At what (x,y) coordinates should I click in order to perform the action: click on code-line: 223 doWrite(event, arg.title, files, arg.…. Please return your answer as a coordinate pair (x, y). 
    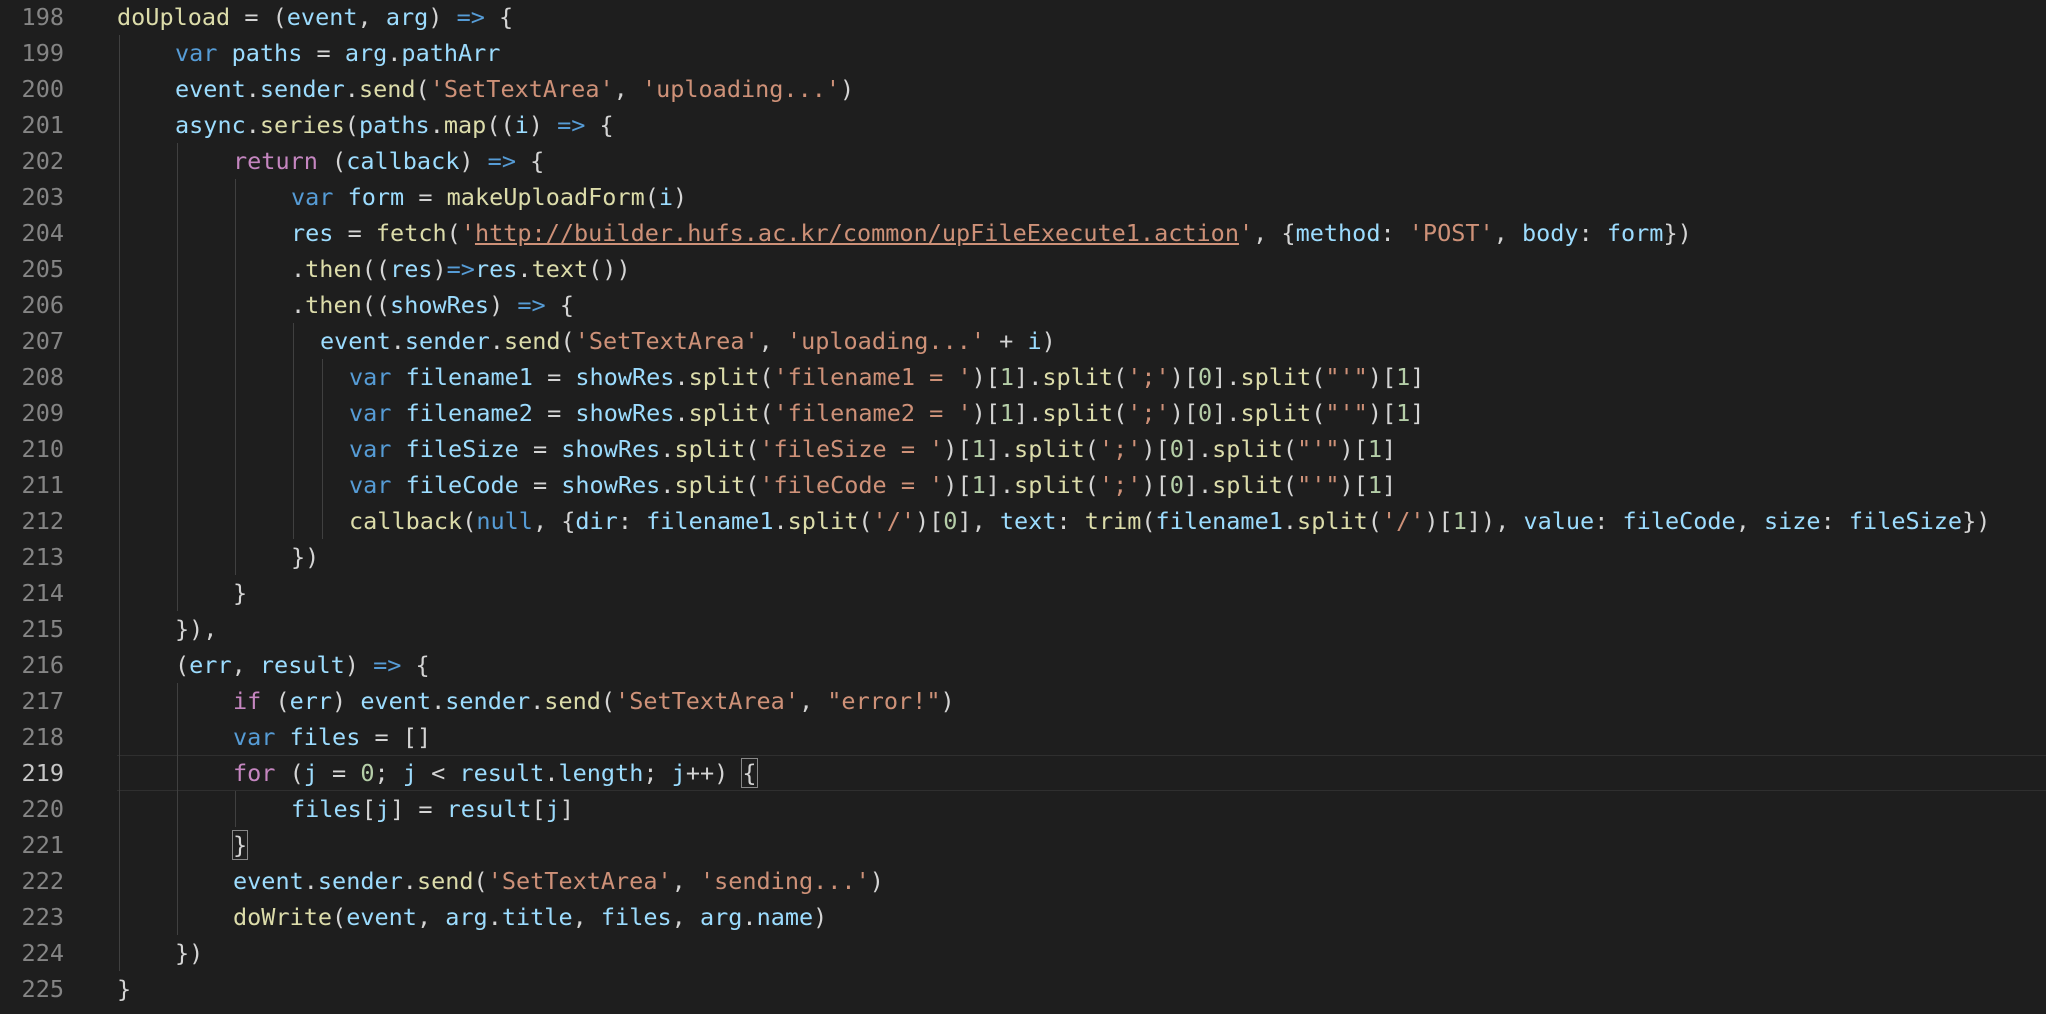
    Looking at the image, I should click on (1023, 917).